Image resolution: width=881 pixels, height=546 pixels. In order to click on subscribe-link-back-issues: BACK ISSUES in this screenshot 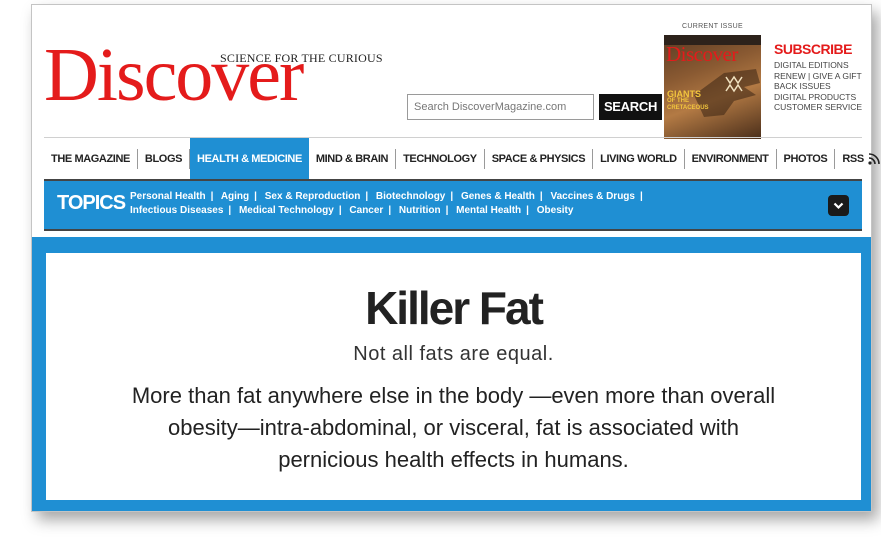, I will do `click(818, 86)`.